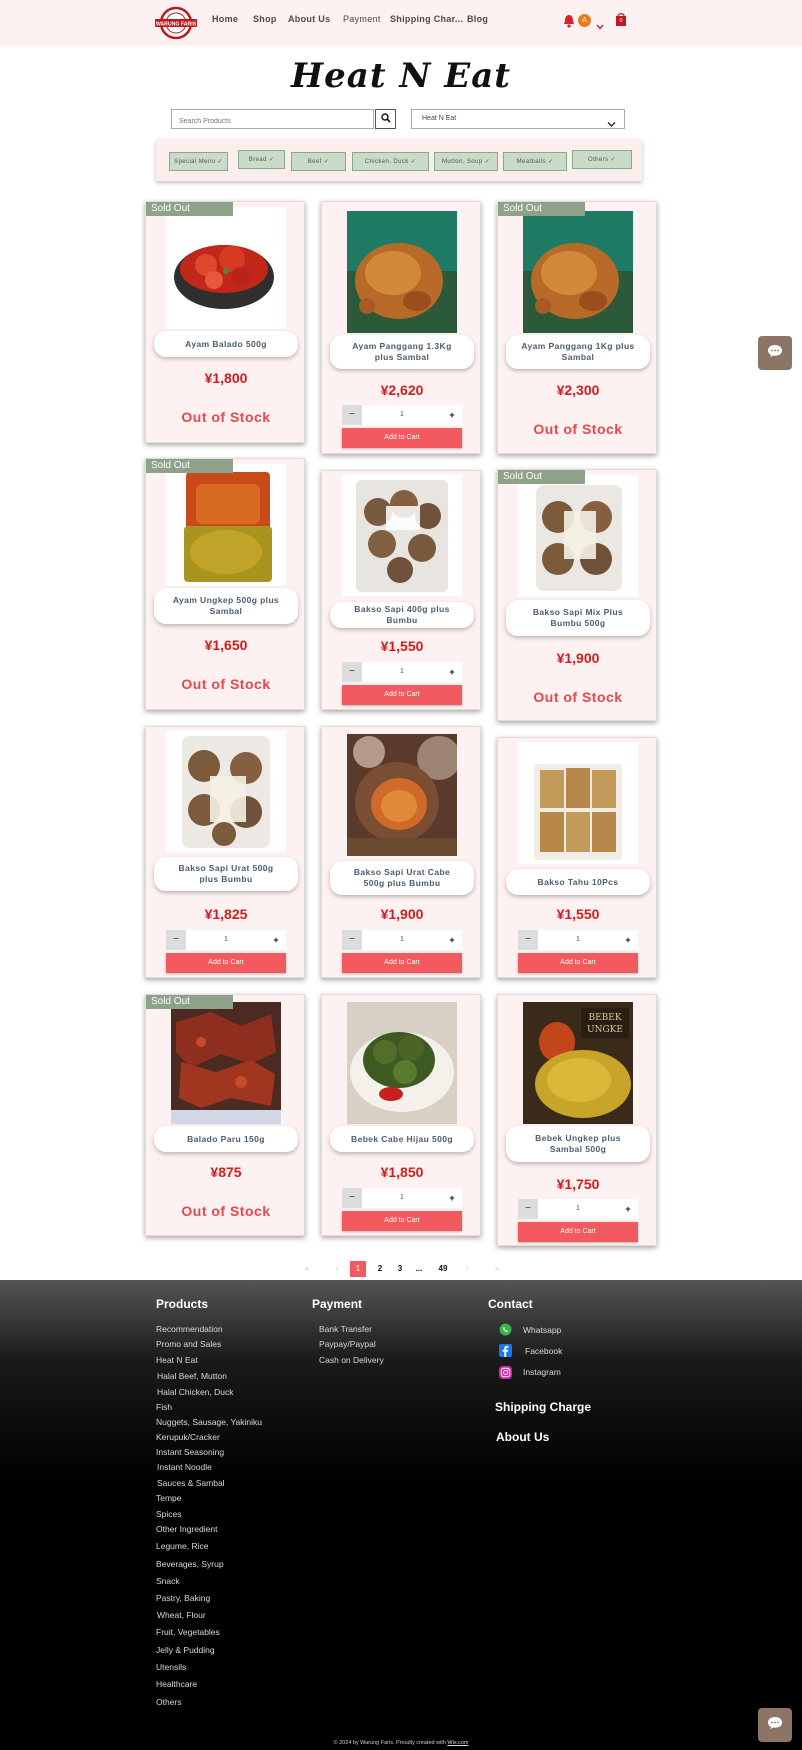  I want to click on product-name: Bebek Cabe Hijau 500g, so click(402, 1139).